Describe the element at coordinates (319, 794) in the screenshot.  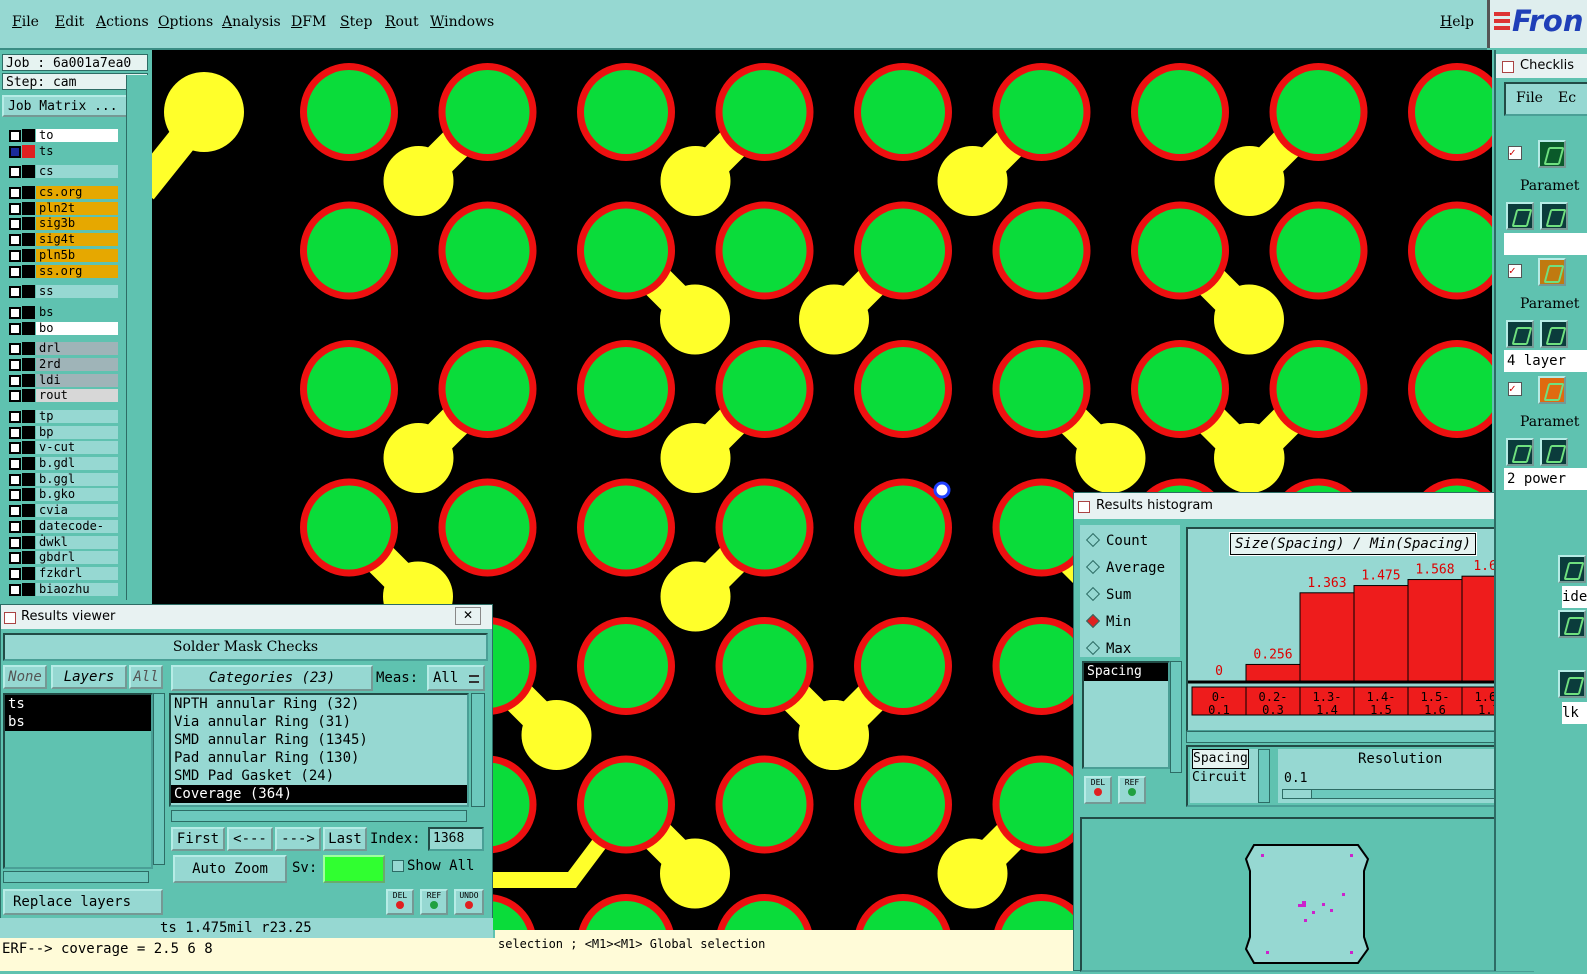
I see `category-item: Coverage (364)` at that location.